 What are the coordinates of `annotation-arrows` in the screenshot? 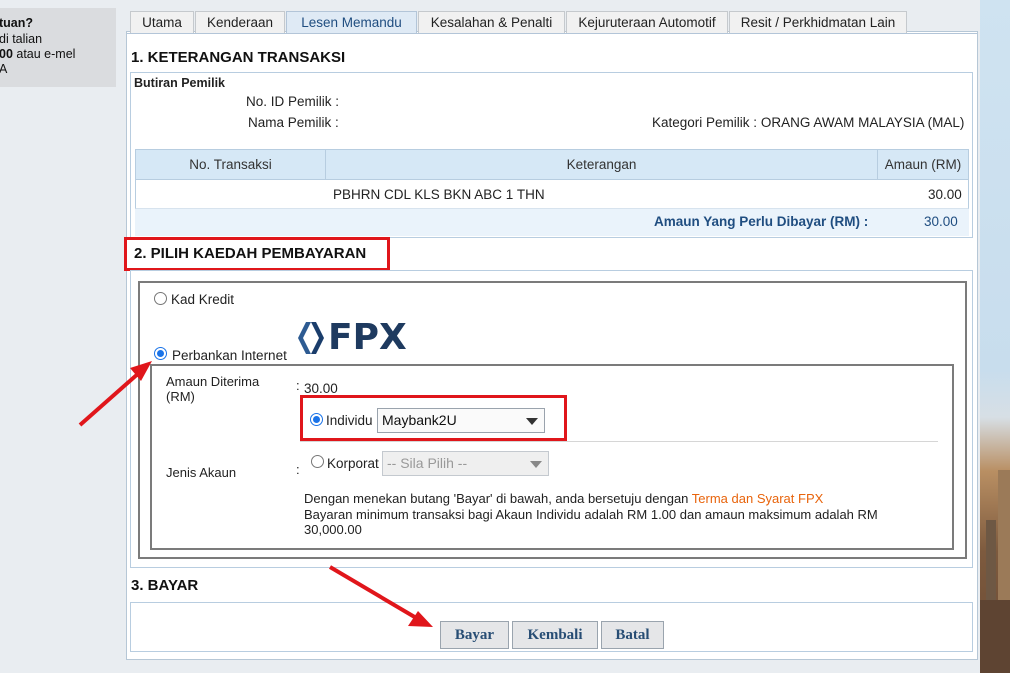 It's located at (255, 494).